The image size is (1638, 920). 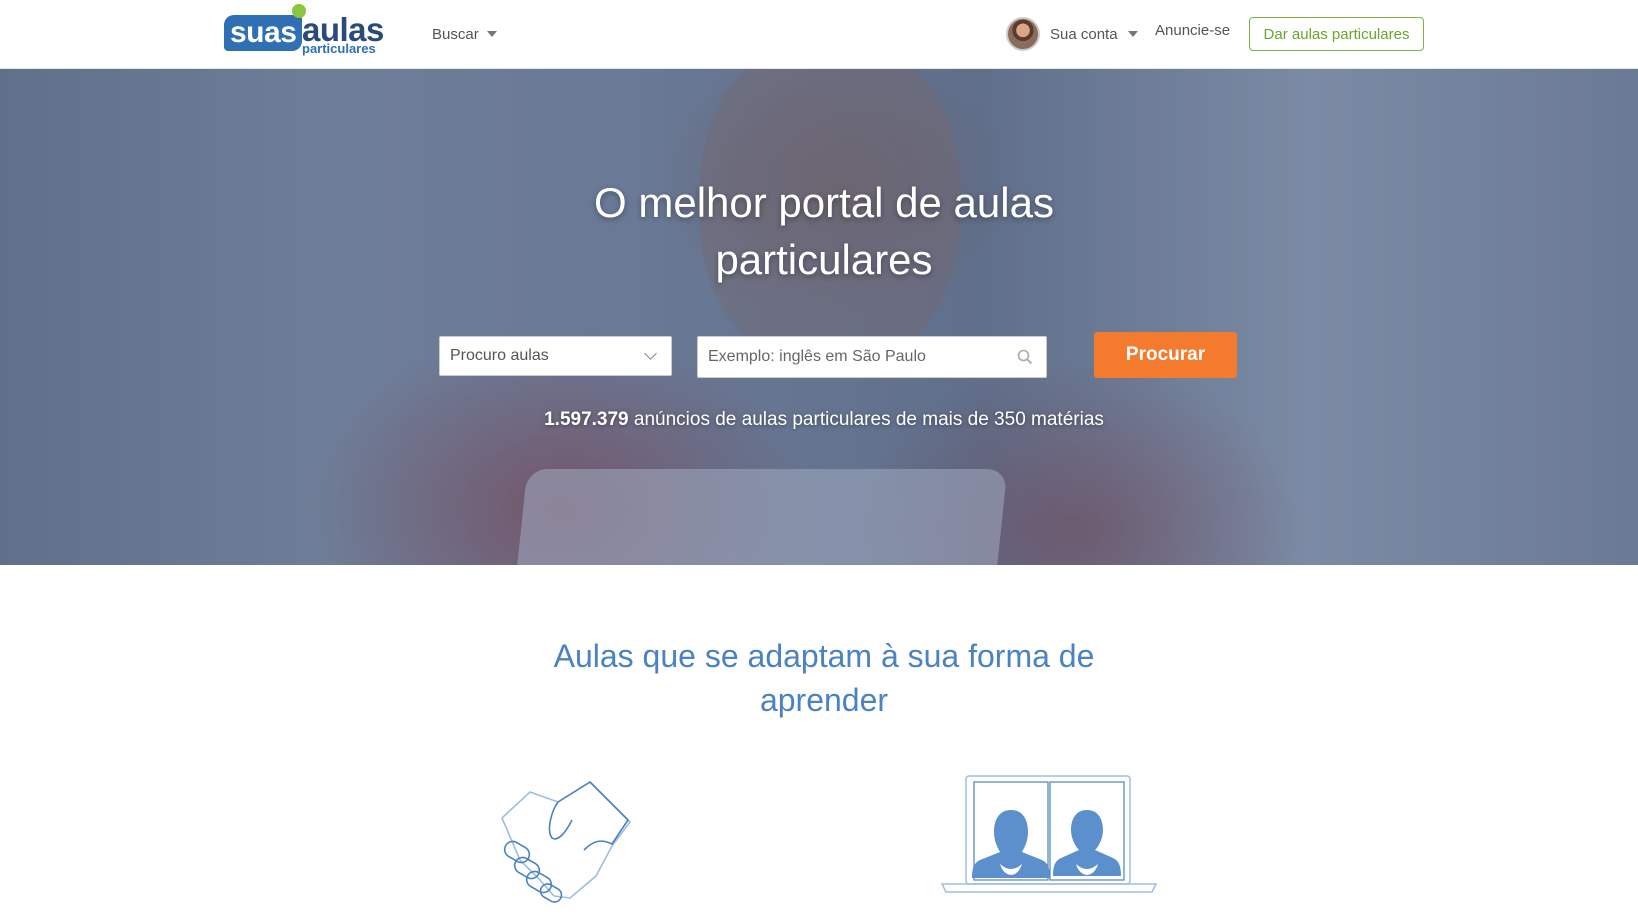 What do you see at coordinates (1049, 834) in the screenshot?
I see `video-call-icon` at bounding box center [1049, 834].